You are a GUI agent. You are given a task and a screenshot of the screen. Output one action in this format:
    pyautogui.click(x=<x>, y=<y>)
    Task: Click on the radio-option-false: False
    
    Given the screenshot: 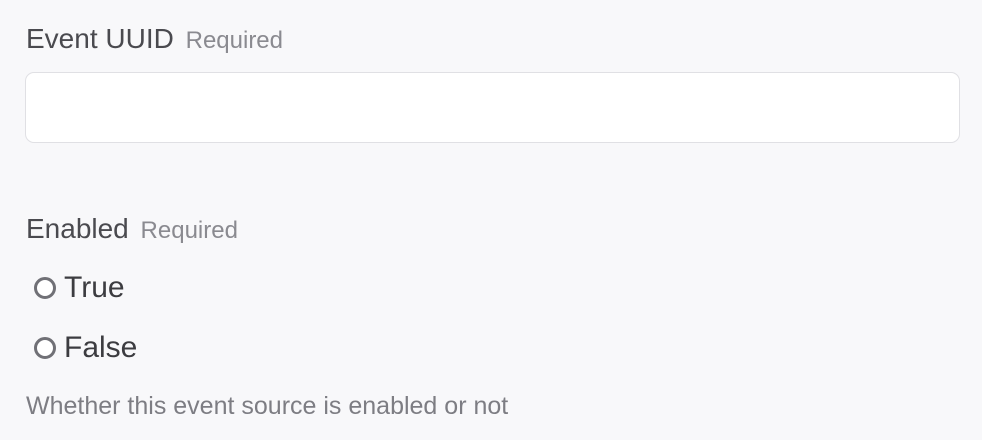 What is the action you would take?
    pyautogui.click(x=85, y=348)
    